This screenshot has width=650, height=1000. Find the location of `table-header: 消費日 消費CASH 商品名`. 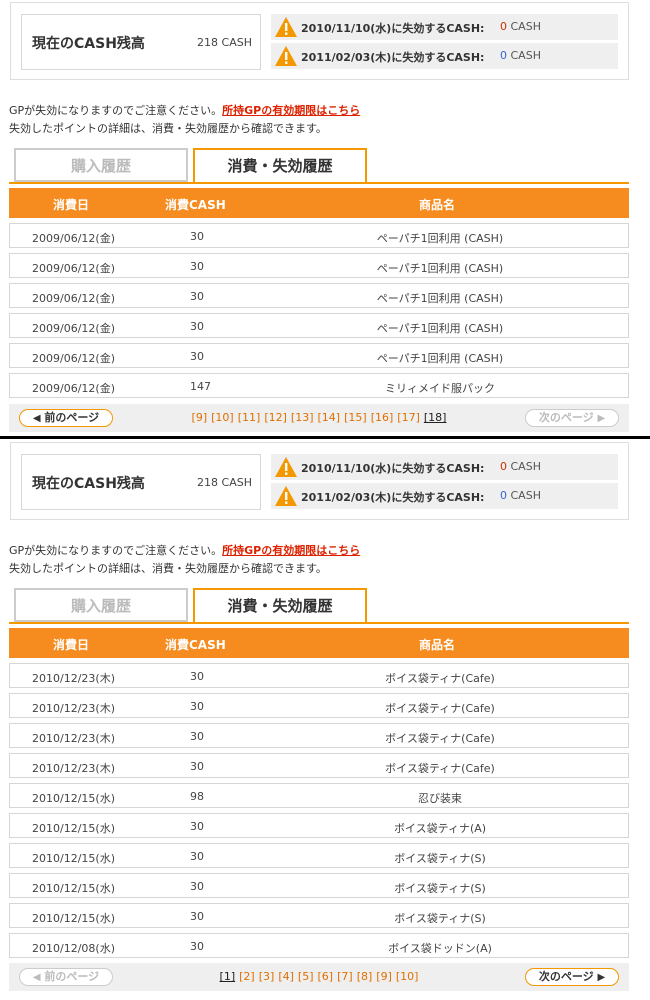

table-header: 消費日 消費CASH 商品名 is located at coordinates (319, 203).